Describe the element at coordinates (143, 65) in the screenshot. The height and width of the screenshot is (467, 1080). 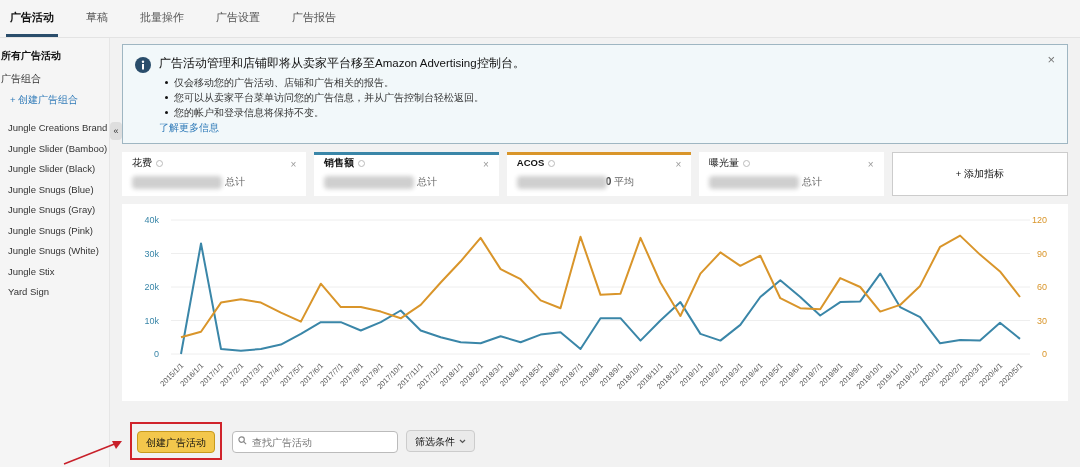
I see `info-icon` at that location.